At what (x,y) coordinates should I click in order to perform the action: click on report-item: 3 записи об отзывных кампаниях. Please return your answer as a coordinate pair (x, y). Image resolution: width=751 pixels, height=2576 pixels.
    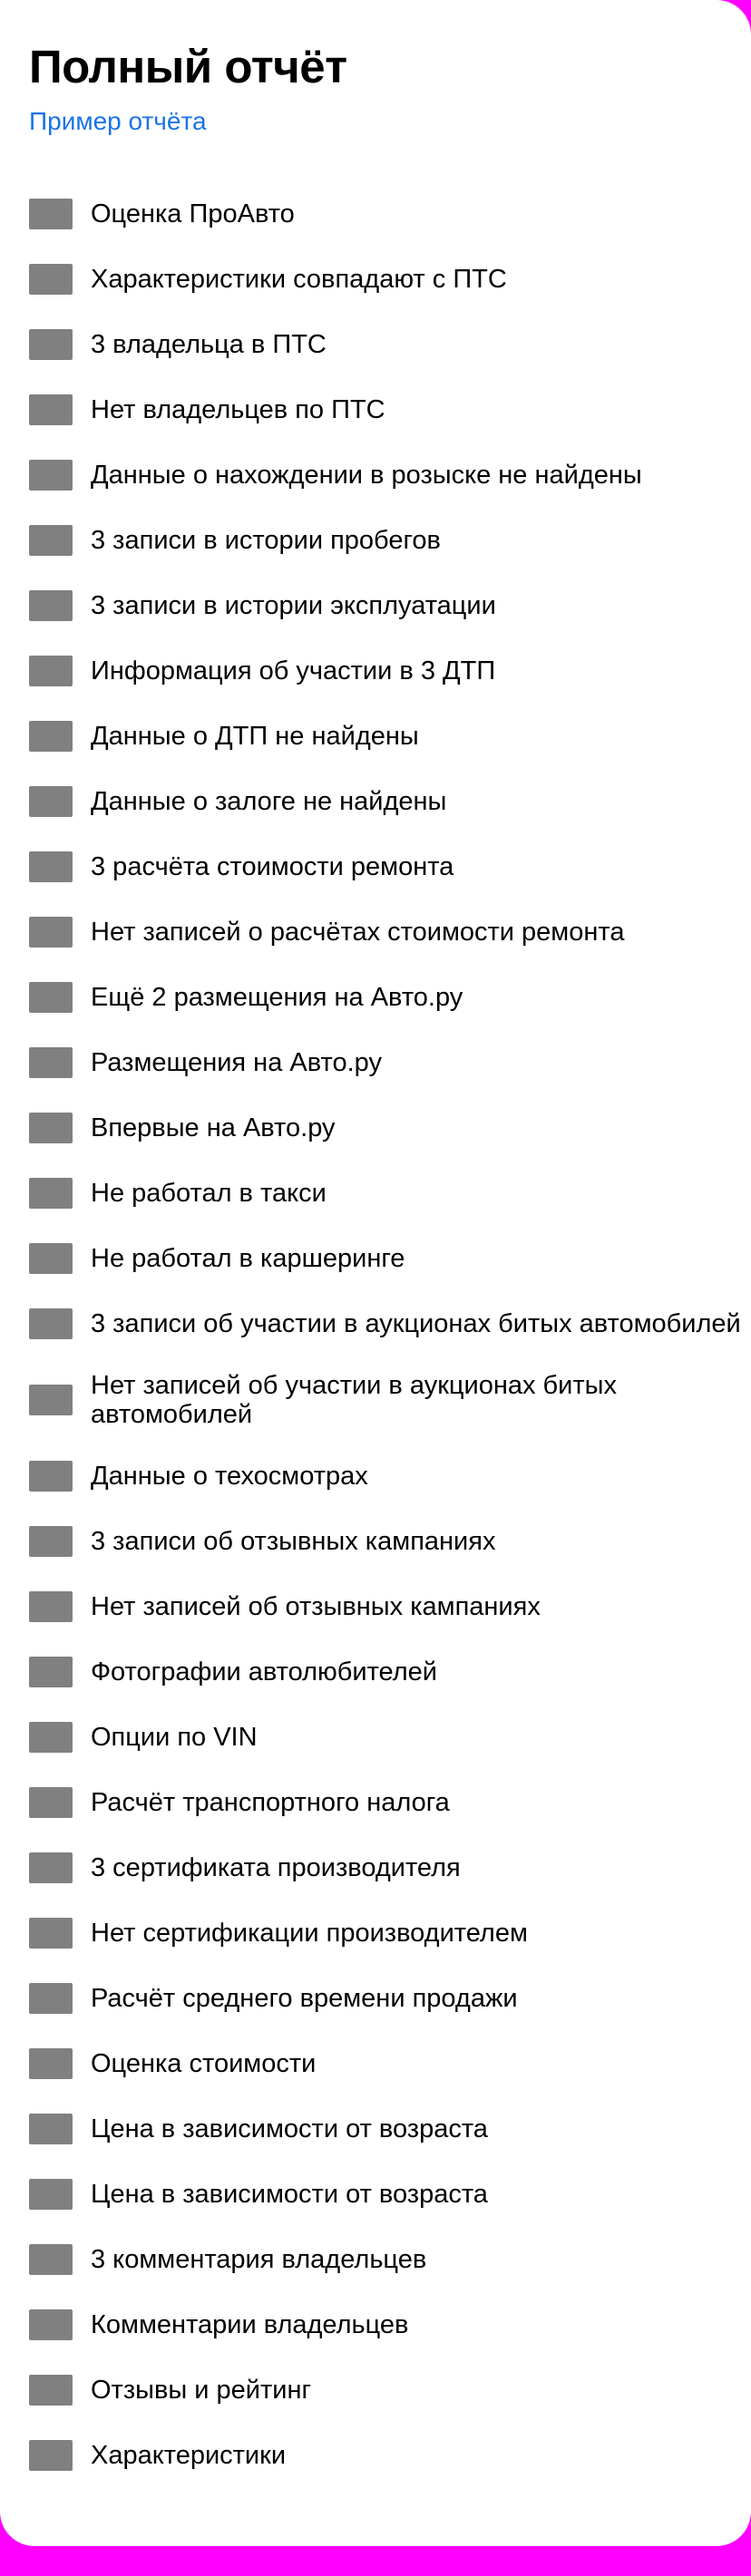
    Looking at the image, I should click on (390, 1541).